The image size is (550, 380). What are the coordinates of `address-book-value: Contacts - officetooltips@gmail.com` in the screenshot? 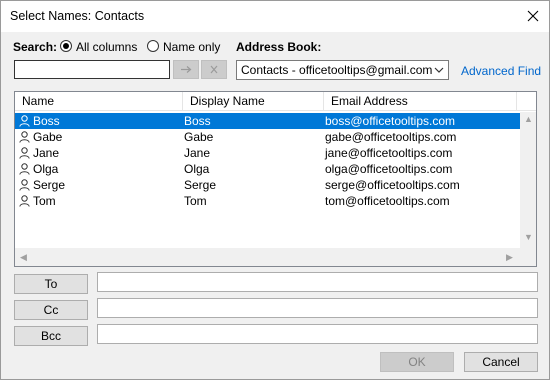 It's located at (337, 70).